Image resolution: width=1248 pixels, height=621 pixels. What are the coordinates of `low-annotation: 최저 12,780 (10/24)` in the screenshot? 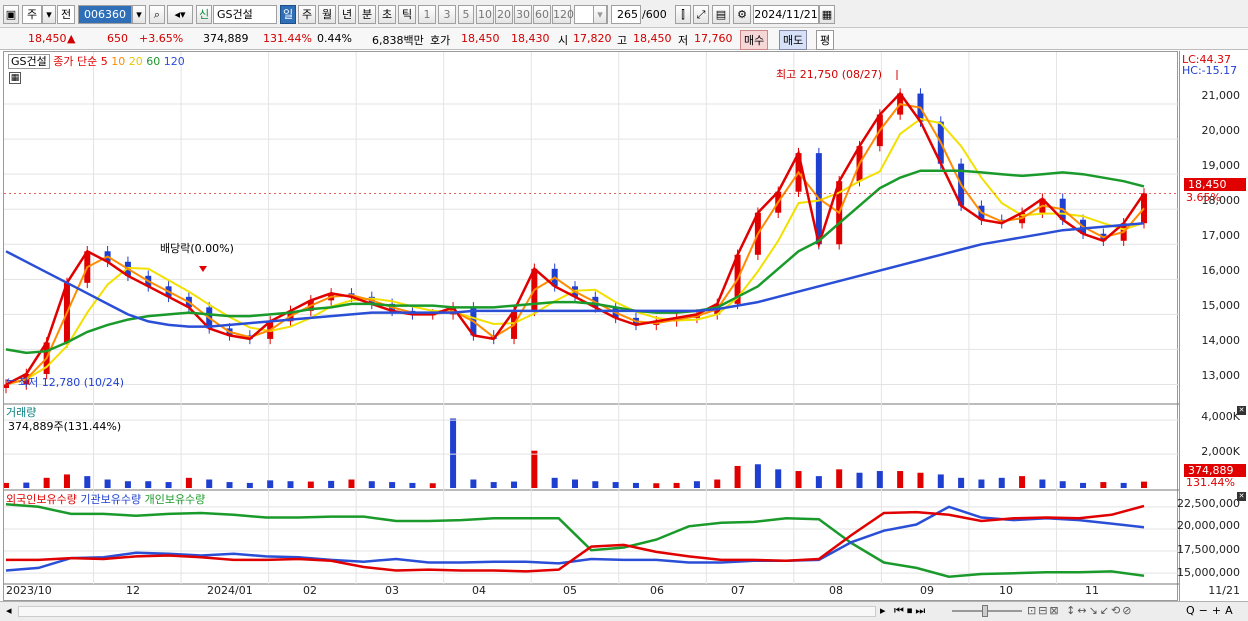 It's located at (71, 382).